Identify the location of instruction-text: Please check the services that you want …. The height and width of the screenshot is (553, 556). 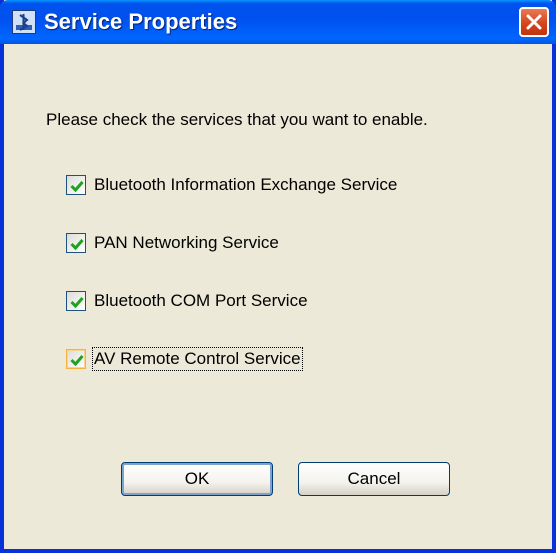
(237, 119).